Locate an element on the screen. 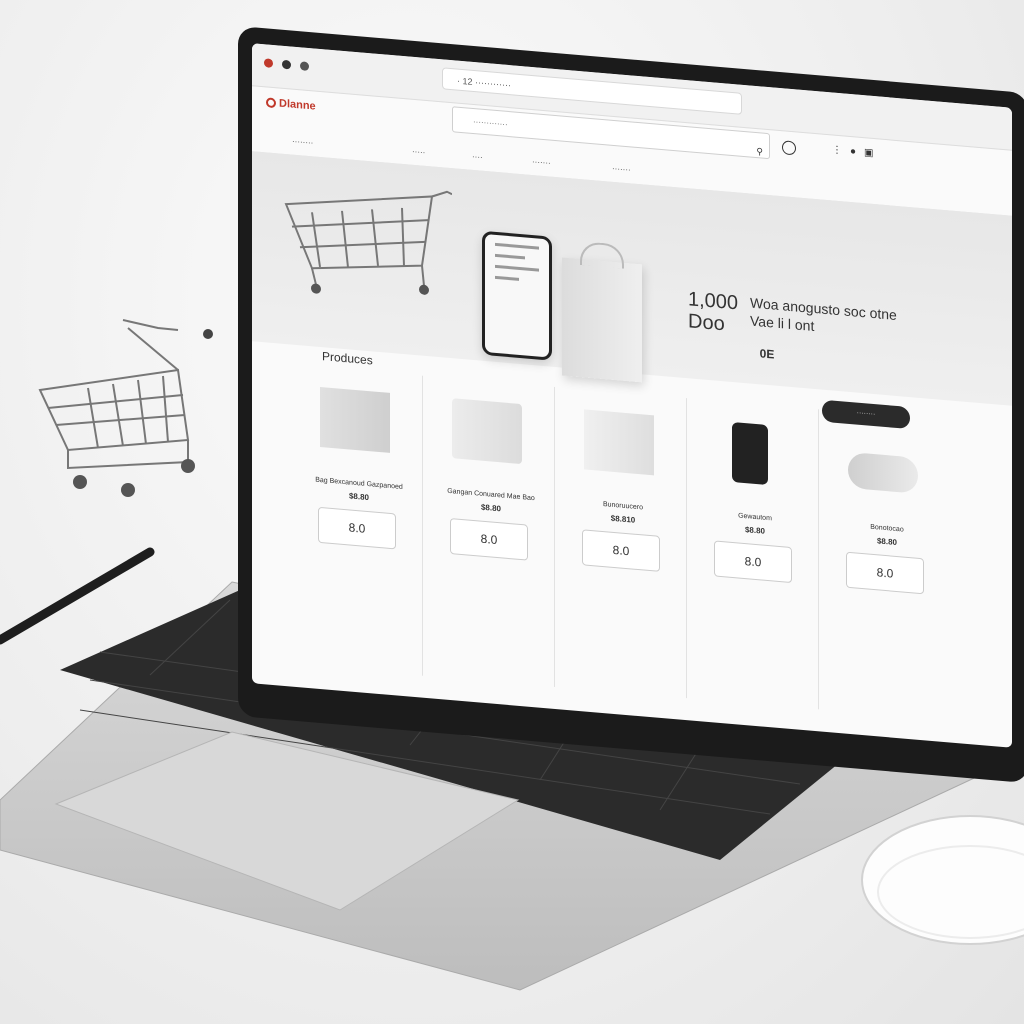 This screenshot has width=1024, height=1024. account-icon: ● is located at coordinates (857, 152).